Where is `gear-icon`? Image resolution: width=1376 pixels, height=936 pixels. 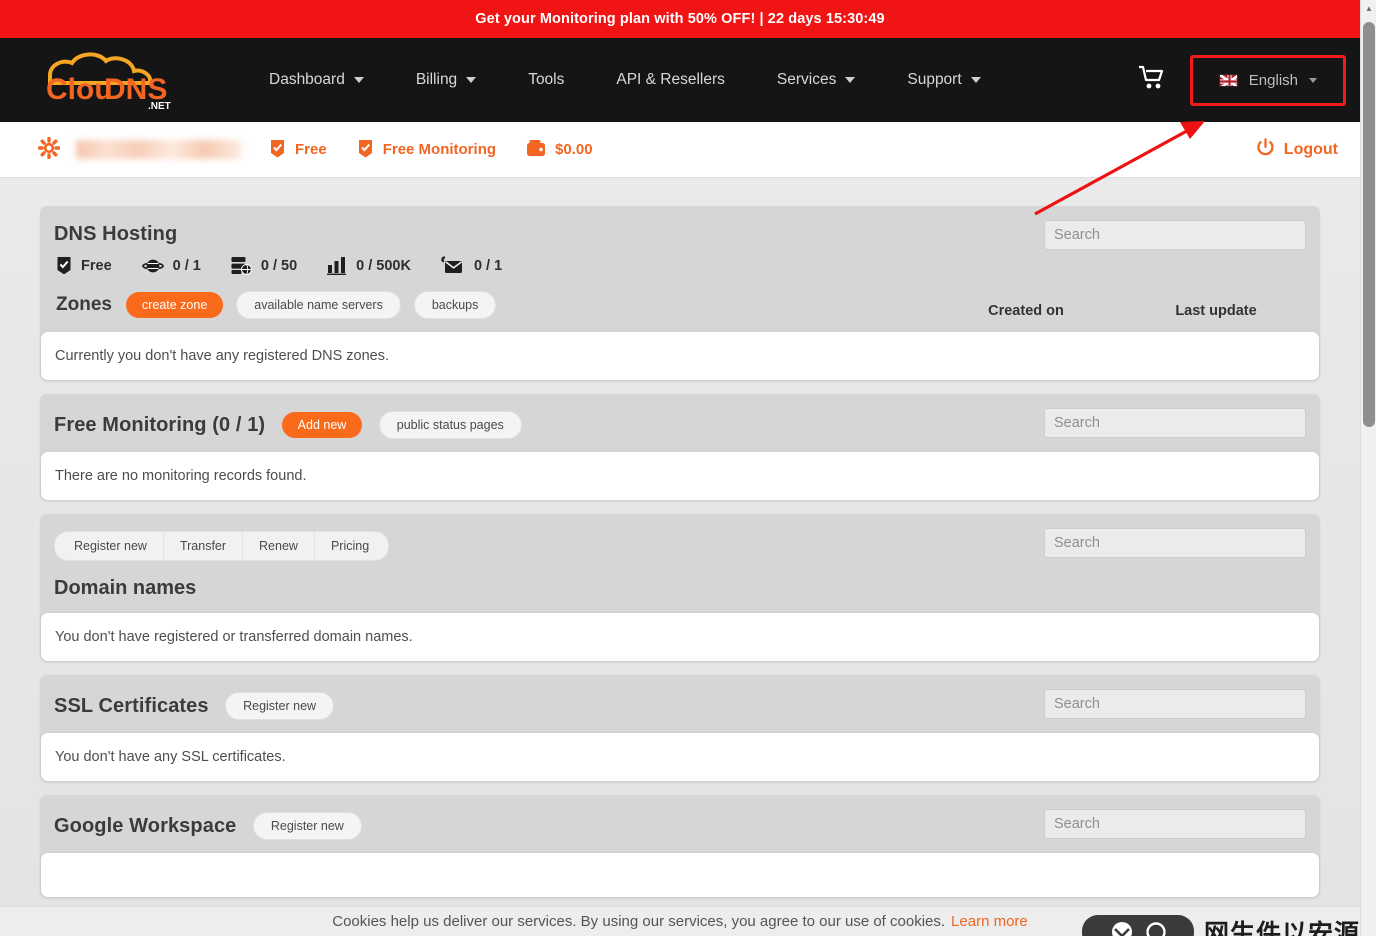
gear-icon is located at coordinates (49, 149).